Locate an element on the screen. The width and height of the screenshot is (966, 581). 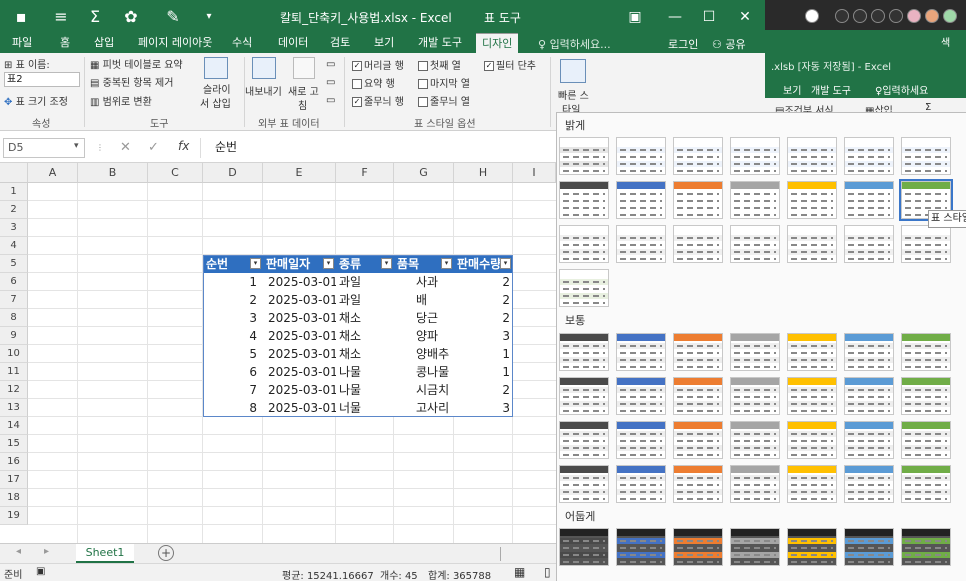
insert-function-icon: fx is located at coordinates (183, 146).